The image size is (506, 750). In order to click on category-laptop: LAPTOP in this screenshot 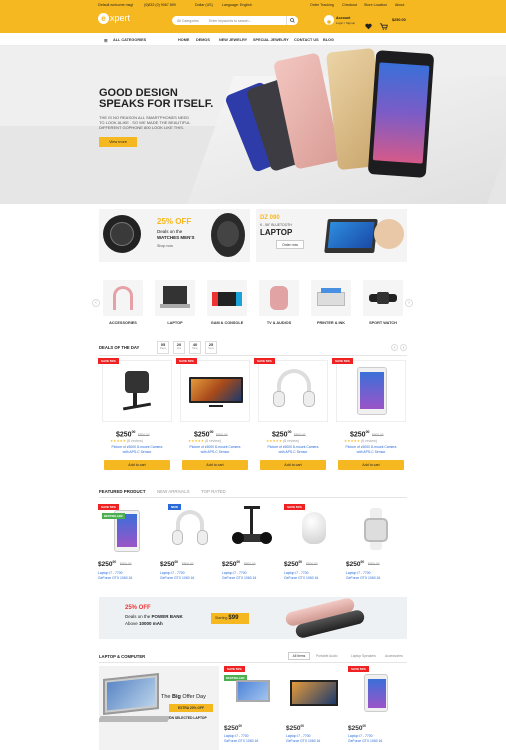, I will do `click(175, 304)`.